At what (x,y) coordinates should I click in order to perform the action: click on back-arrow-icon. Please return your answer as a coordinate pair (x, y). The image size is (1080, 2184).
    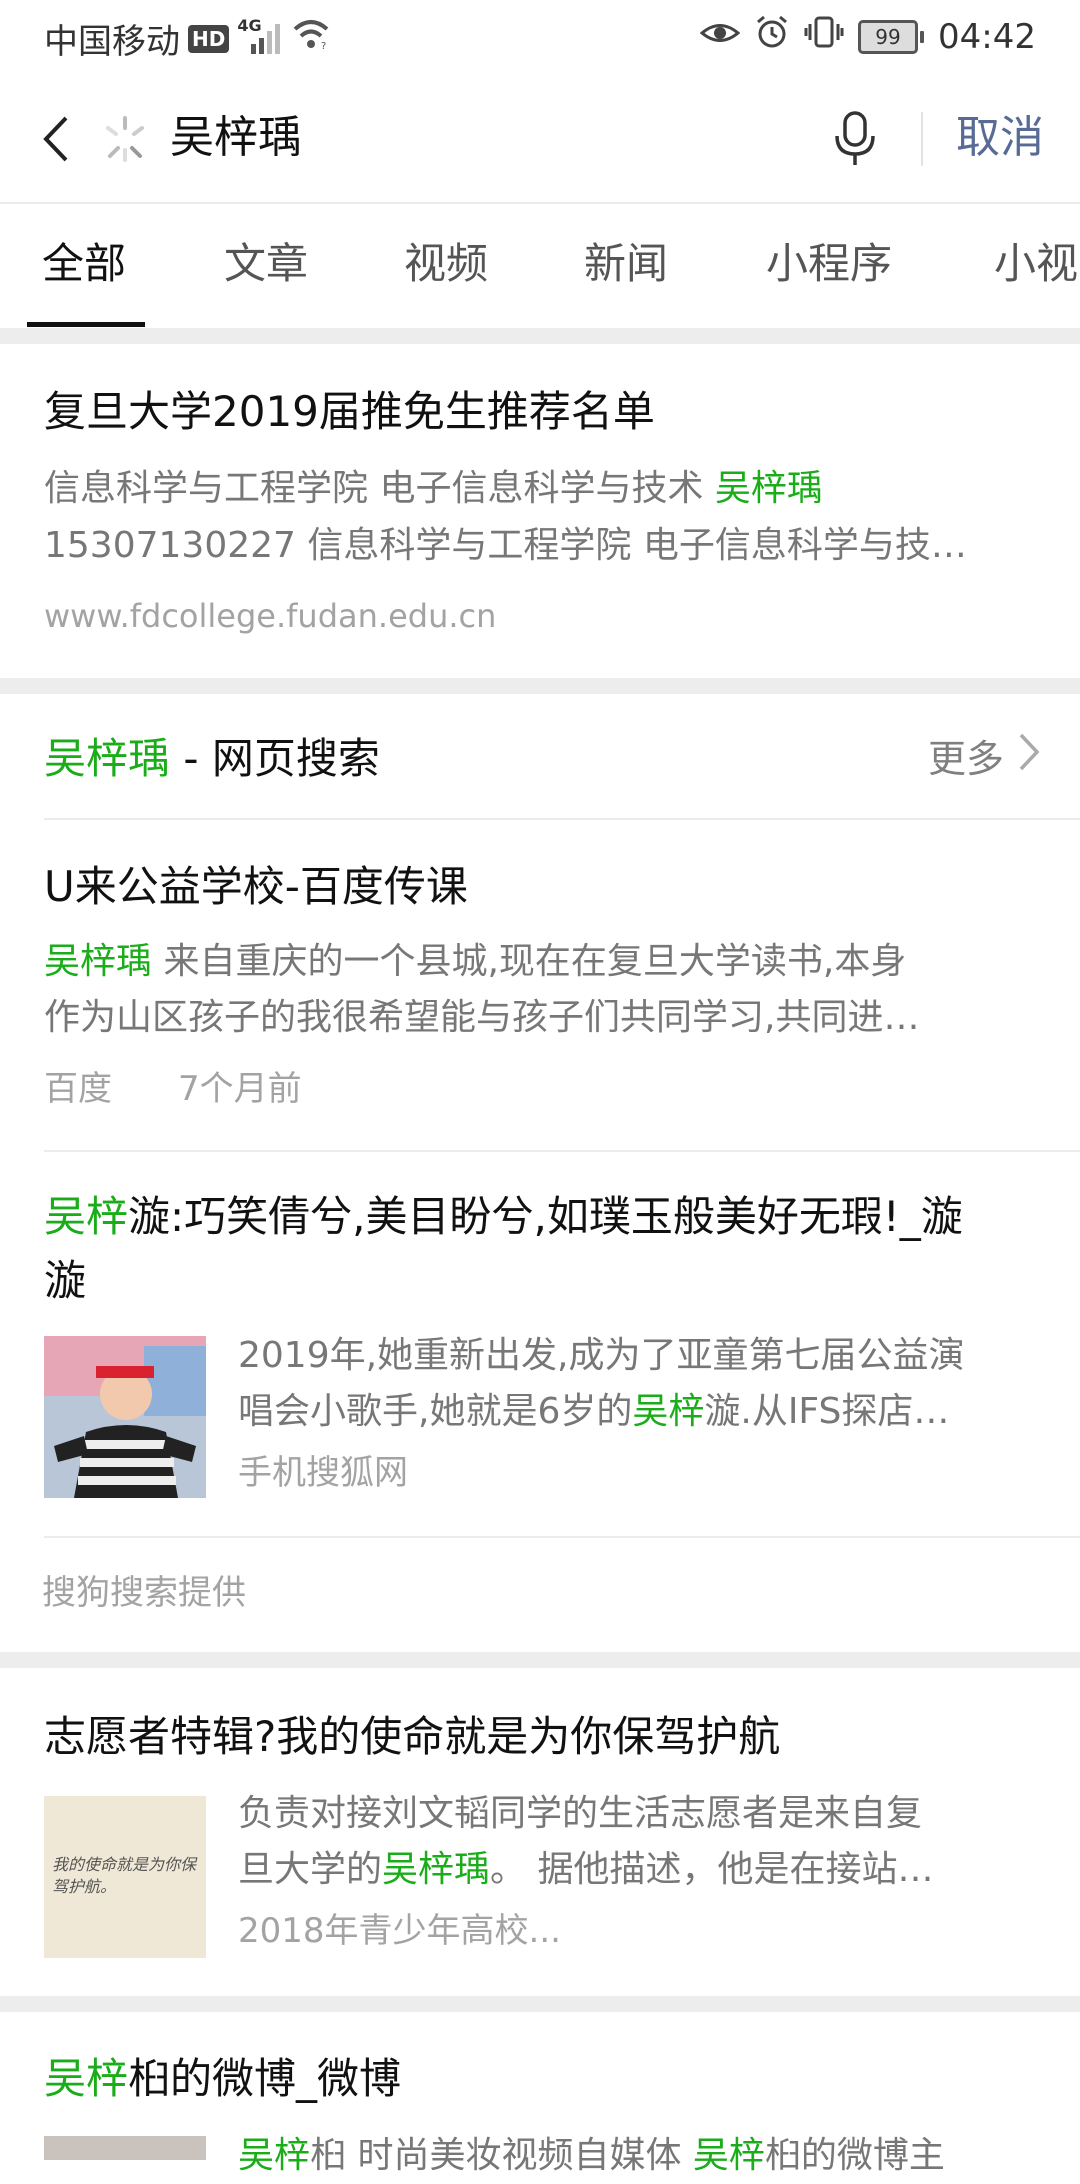
    Looking at the image, I should click on (58, 139).